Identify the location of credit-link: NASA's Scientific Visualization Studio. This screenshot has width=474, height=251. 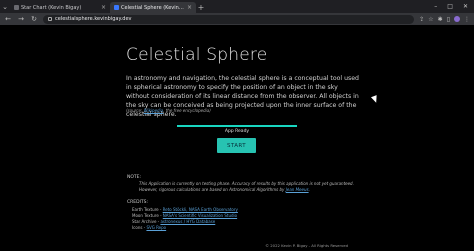
(200, 215).